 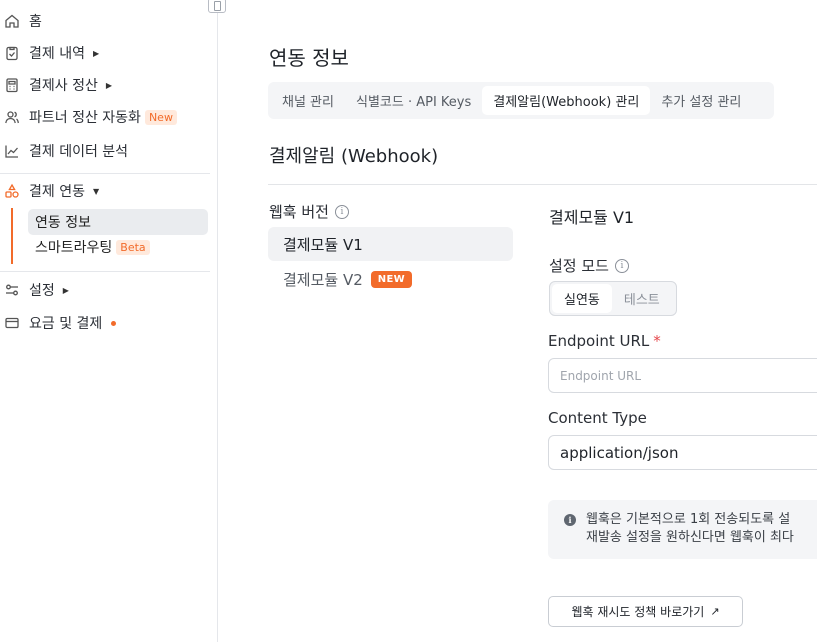 What do you see at coordinates (96, 191) in the screenshot?
I see `chevron-down-icon: ▼` at bounding box center [96, 191].